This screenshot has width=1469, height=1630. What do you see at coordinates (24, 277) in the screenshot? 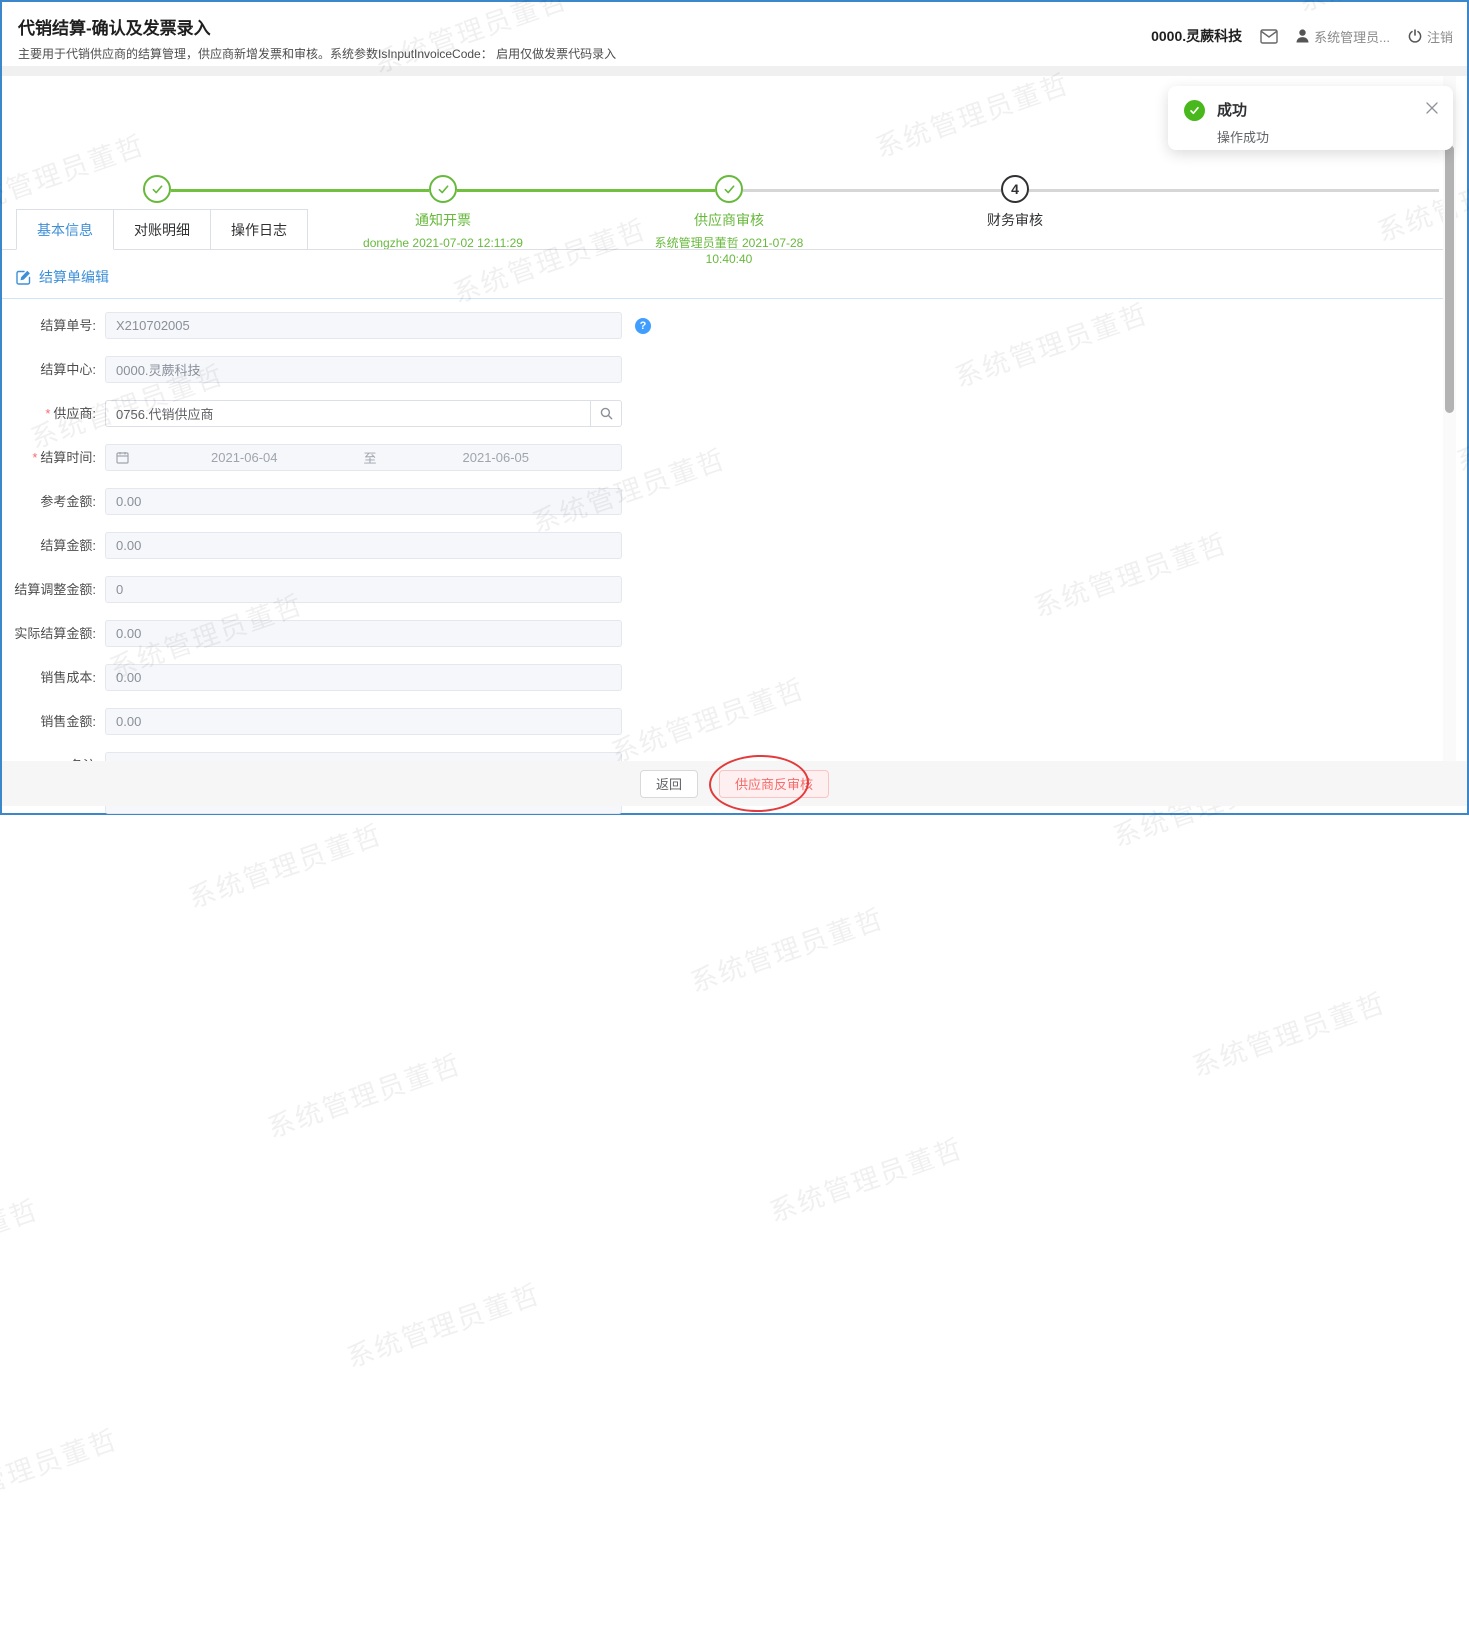
I see `edit-icon` at bounding box center [24, 277].